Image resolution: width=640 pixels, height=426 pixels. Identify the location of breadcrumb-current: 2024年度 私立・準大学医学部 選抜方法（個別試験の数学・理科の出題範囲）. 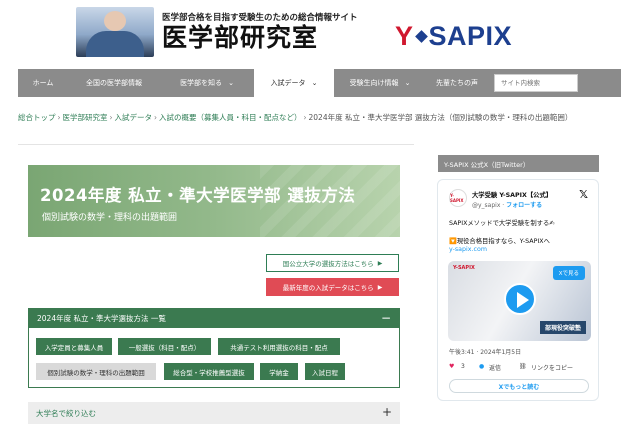
(440, 117).